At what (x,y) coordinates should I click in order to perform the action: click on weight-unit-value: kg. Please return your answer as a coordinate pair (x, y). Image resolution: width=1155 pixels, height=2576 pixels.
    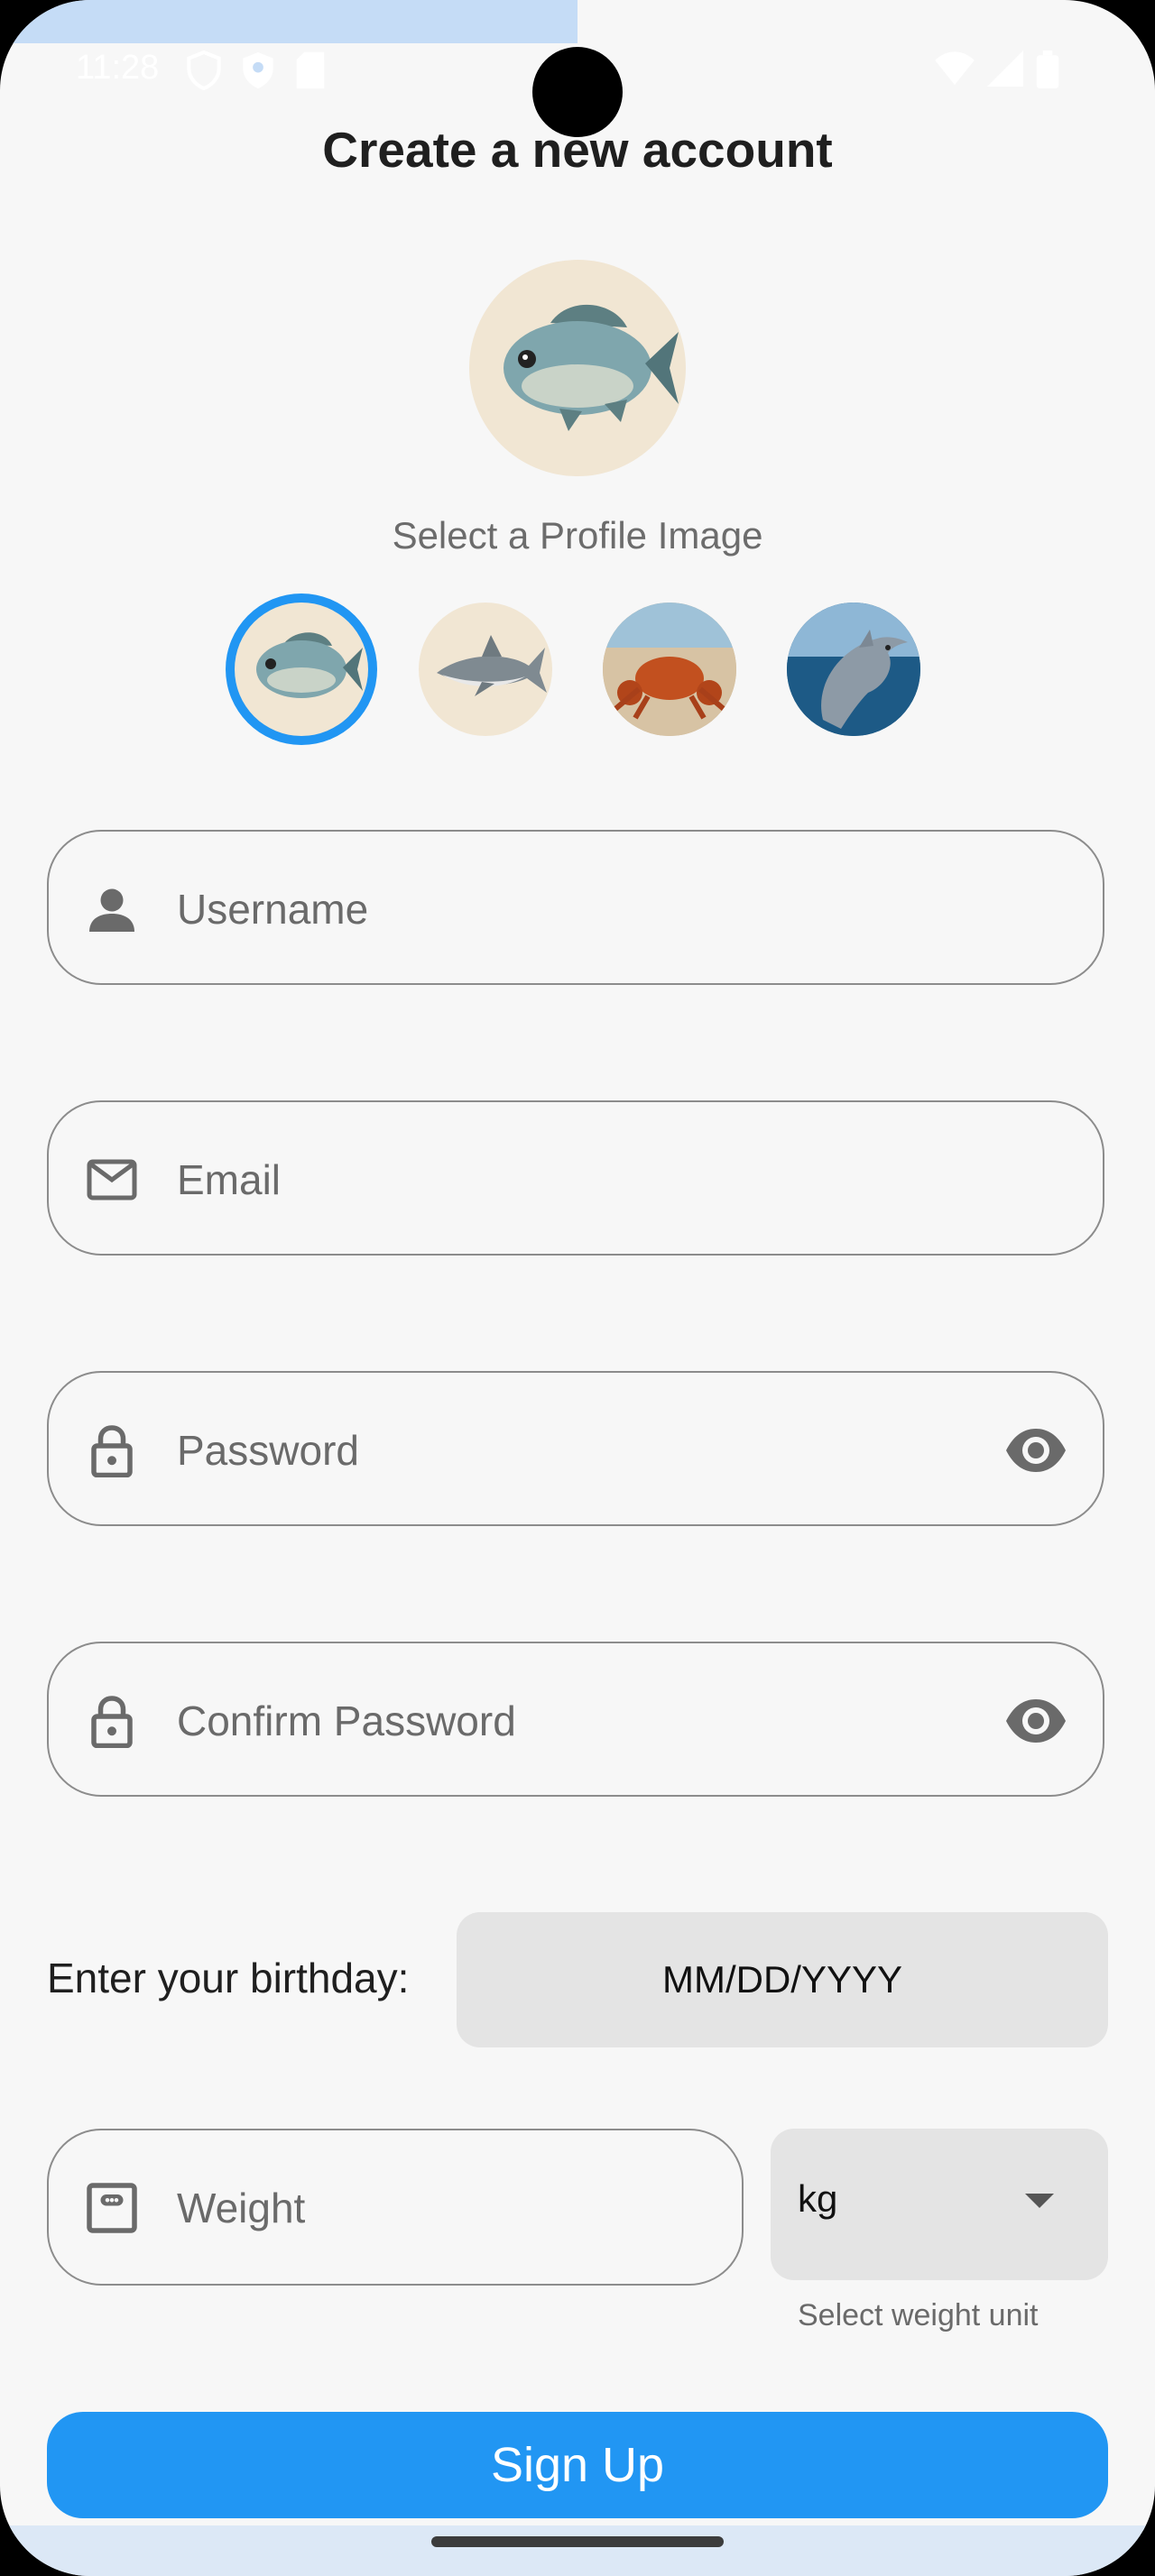
    Looking at the image, I should click on (818, 2198).